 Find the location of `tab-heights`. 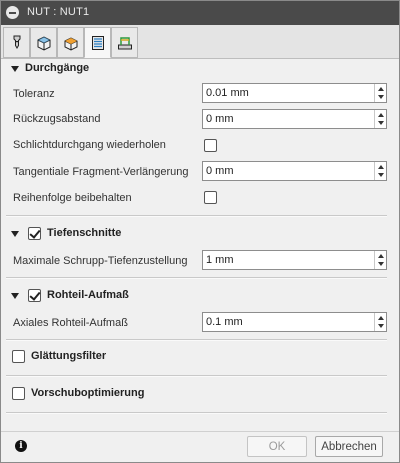

tab-heights is located at coordinates (70, 42).